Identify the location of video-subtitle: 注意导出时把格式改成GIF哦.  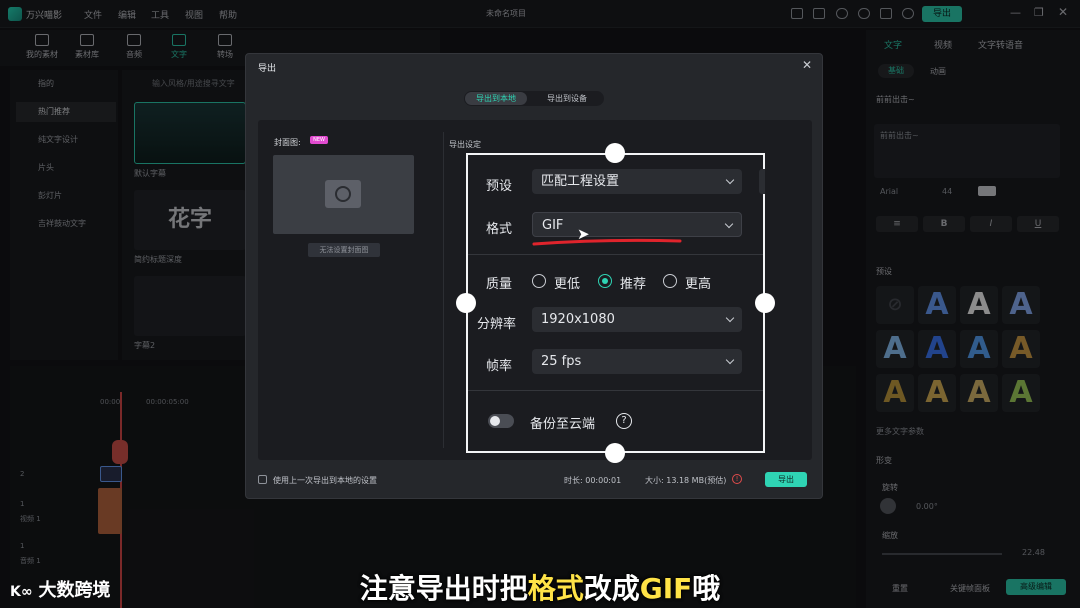
(540, 588).